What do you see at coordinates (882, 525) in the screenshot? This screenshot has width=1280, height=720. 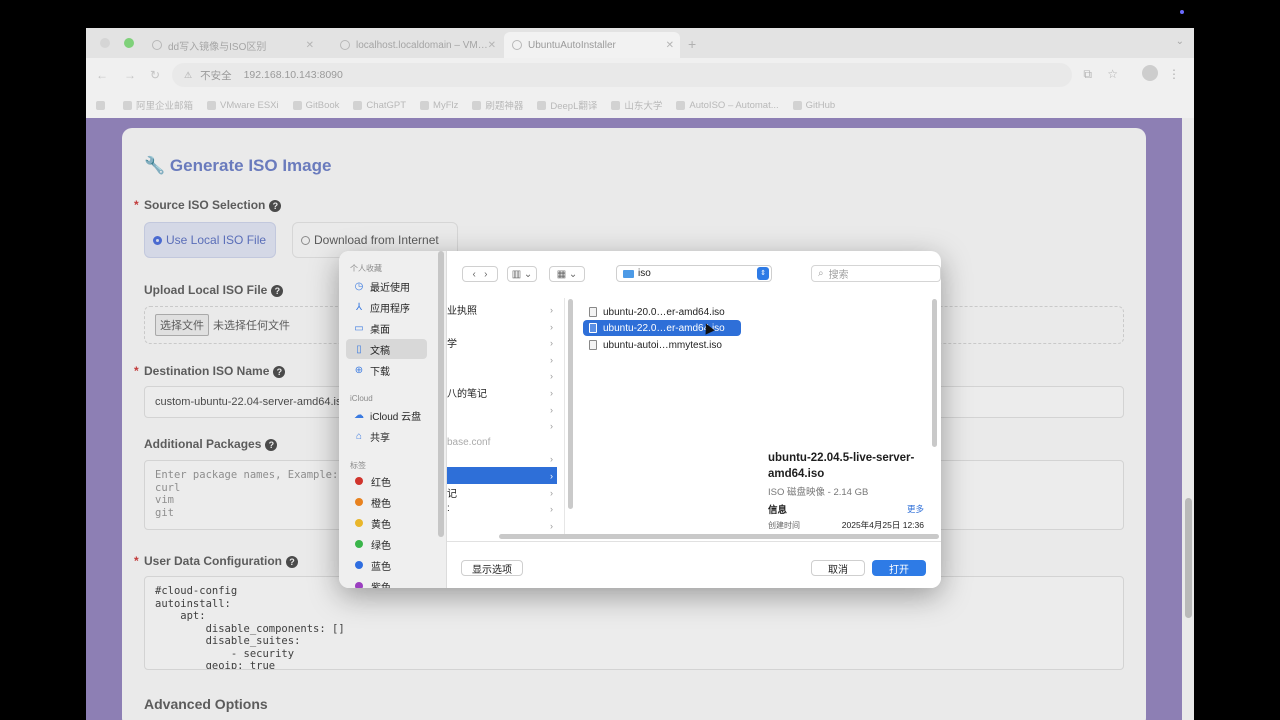 I see `preview-created-date: 2025年4月25日 12:36` at bounding box center [882, 525].